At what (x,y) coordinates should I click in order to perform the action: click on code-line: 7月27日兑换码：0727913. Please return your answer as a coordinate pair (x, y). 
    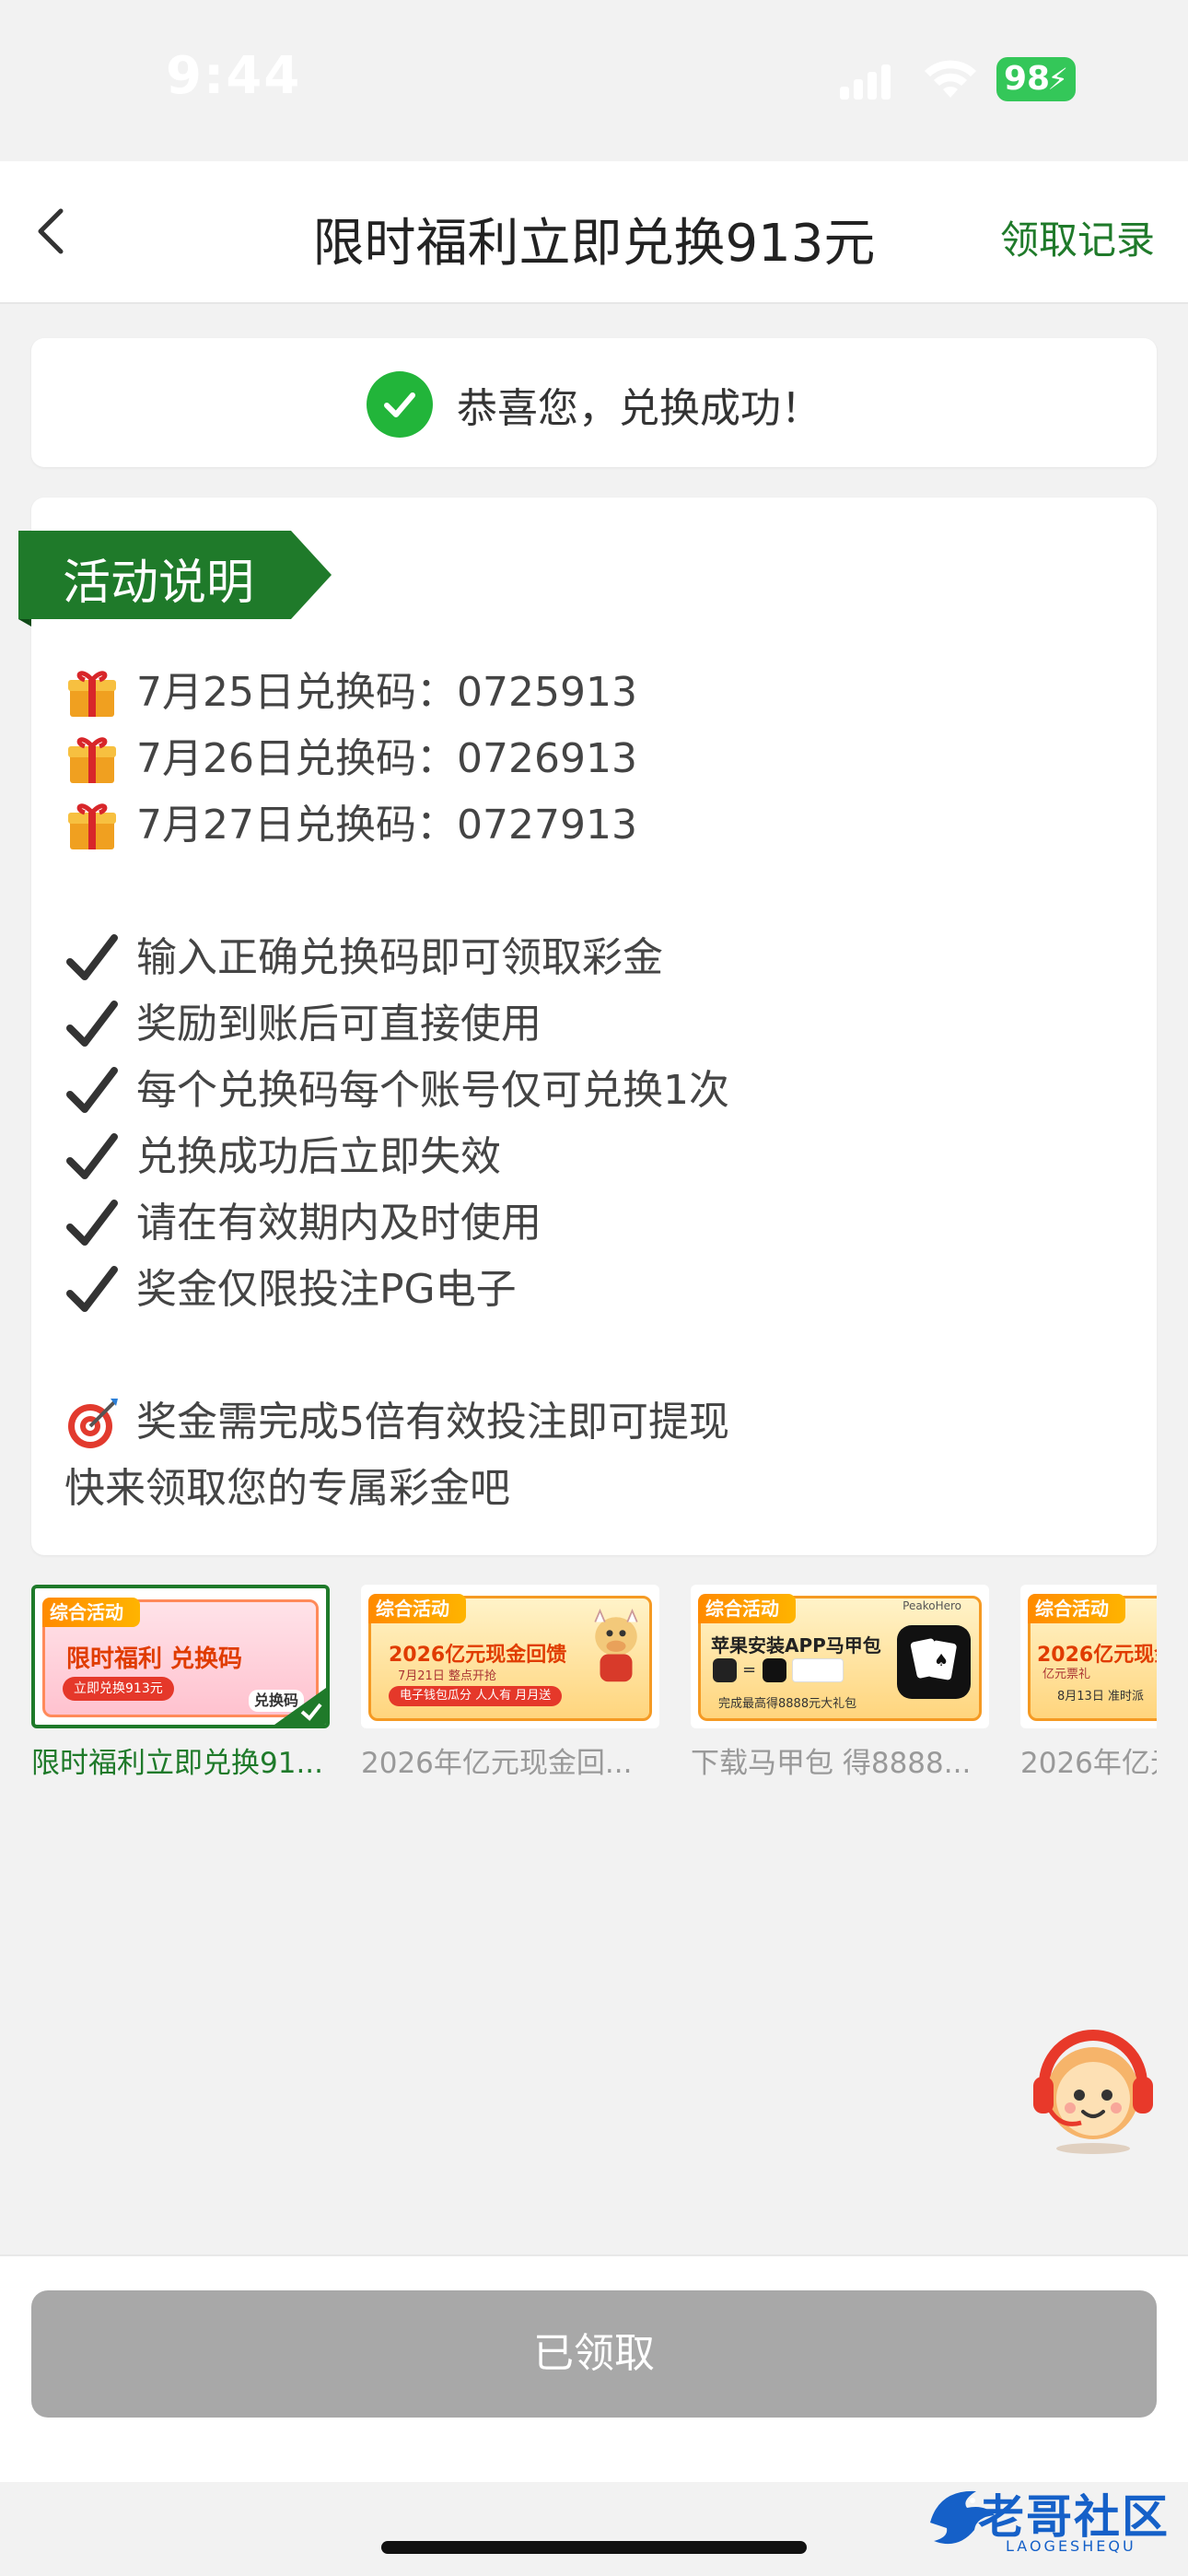
    Looking at the image, I should click on (596, 825).